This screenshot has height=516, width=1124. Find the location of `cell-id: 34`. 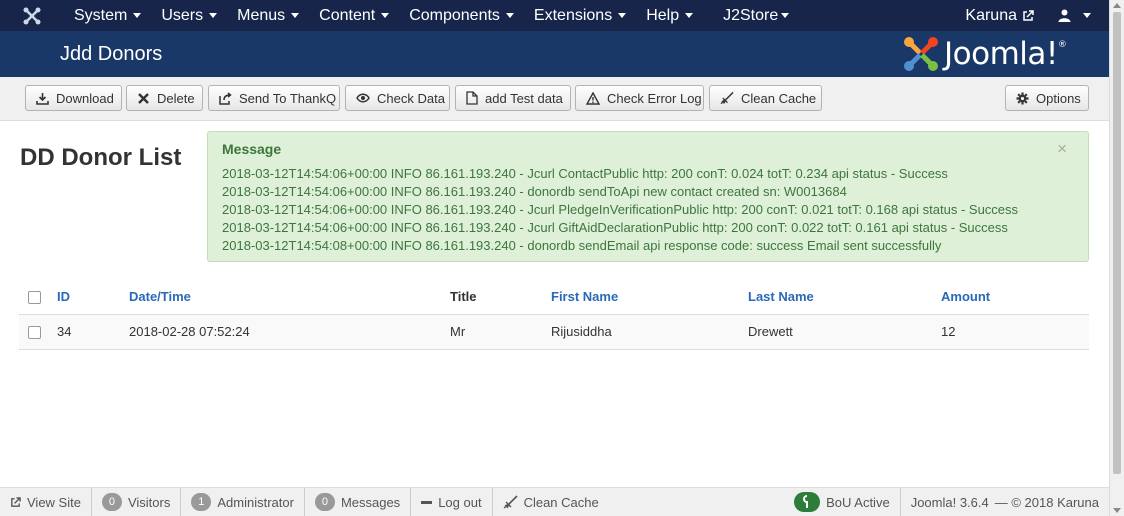

cell-id: 34 is located at coordinates (93, 332).